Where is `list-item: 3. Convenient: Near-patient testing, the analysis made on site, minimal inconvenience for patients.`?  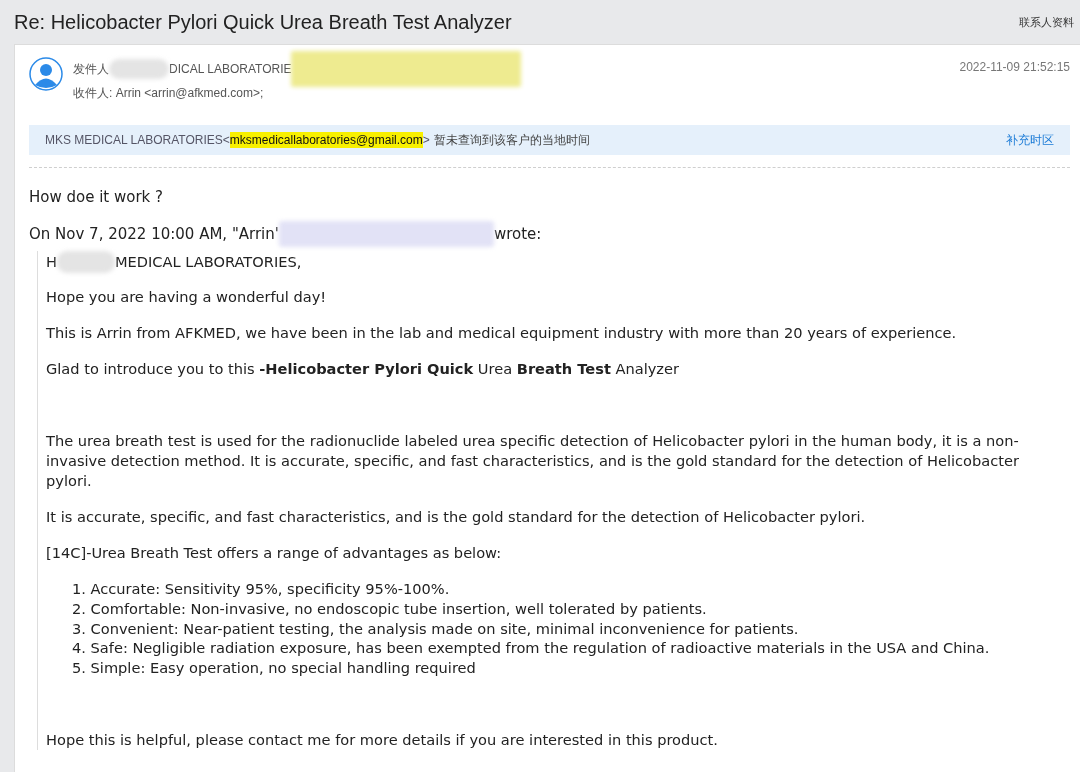 list-item: 3. Convenient: Near-patient testing, the analysis made on site, minimal inconvenience for patients. is located at coordinates (436, 628).